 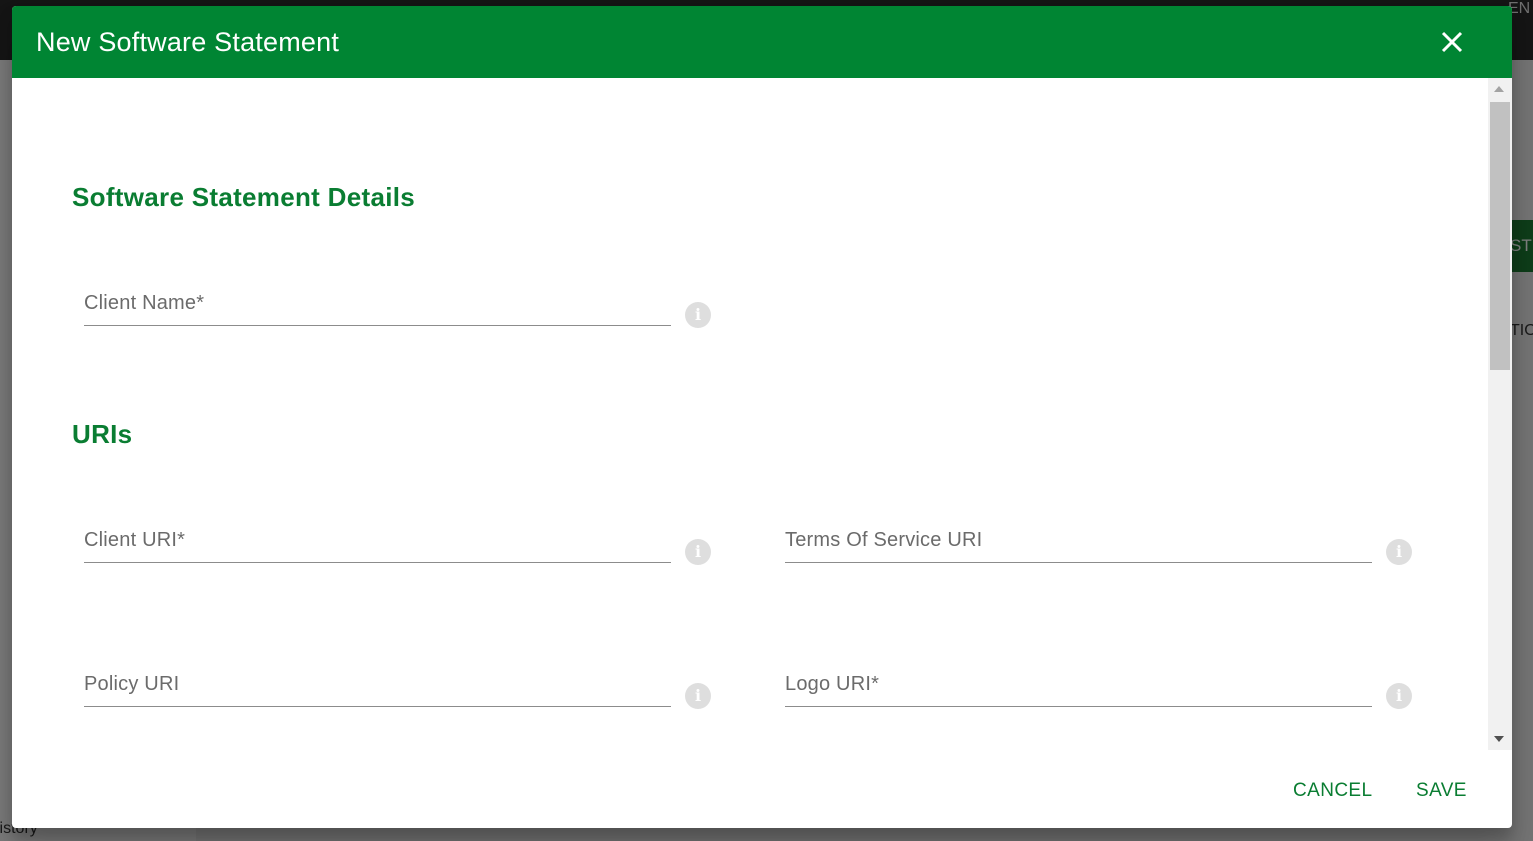 I want to click on scroll-down-arrow-icon, so click(x=1499, y=739).